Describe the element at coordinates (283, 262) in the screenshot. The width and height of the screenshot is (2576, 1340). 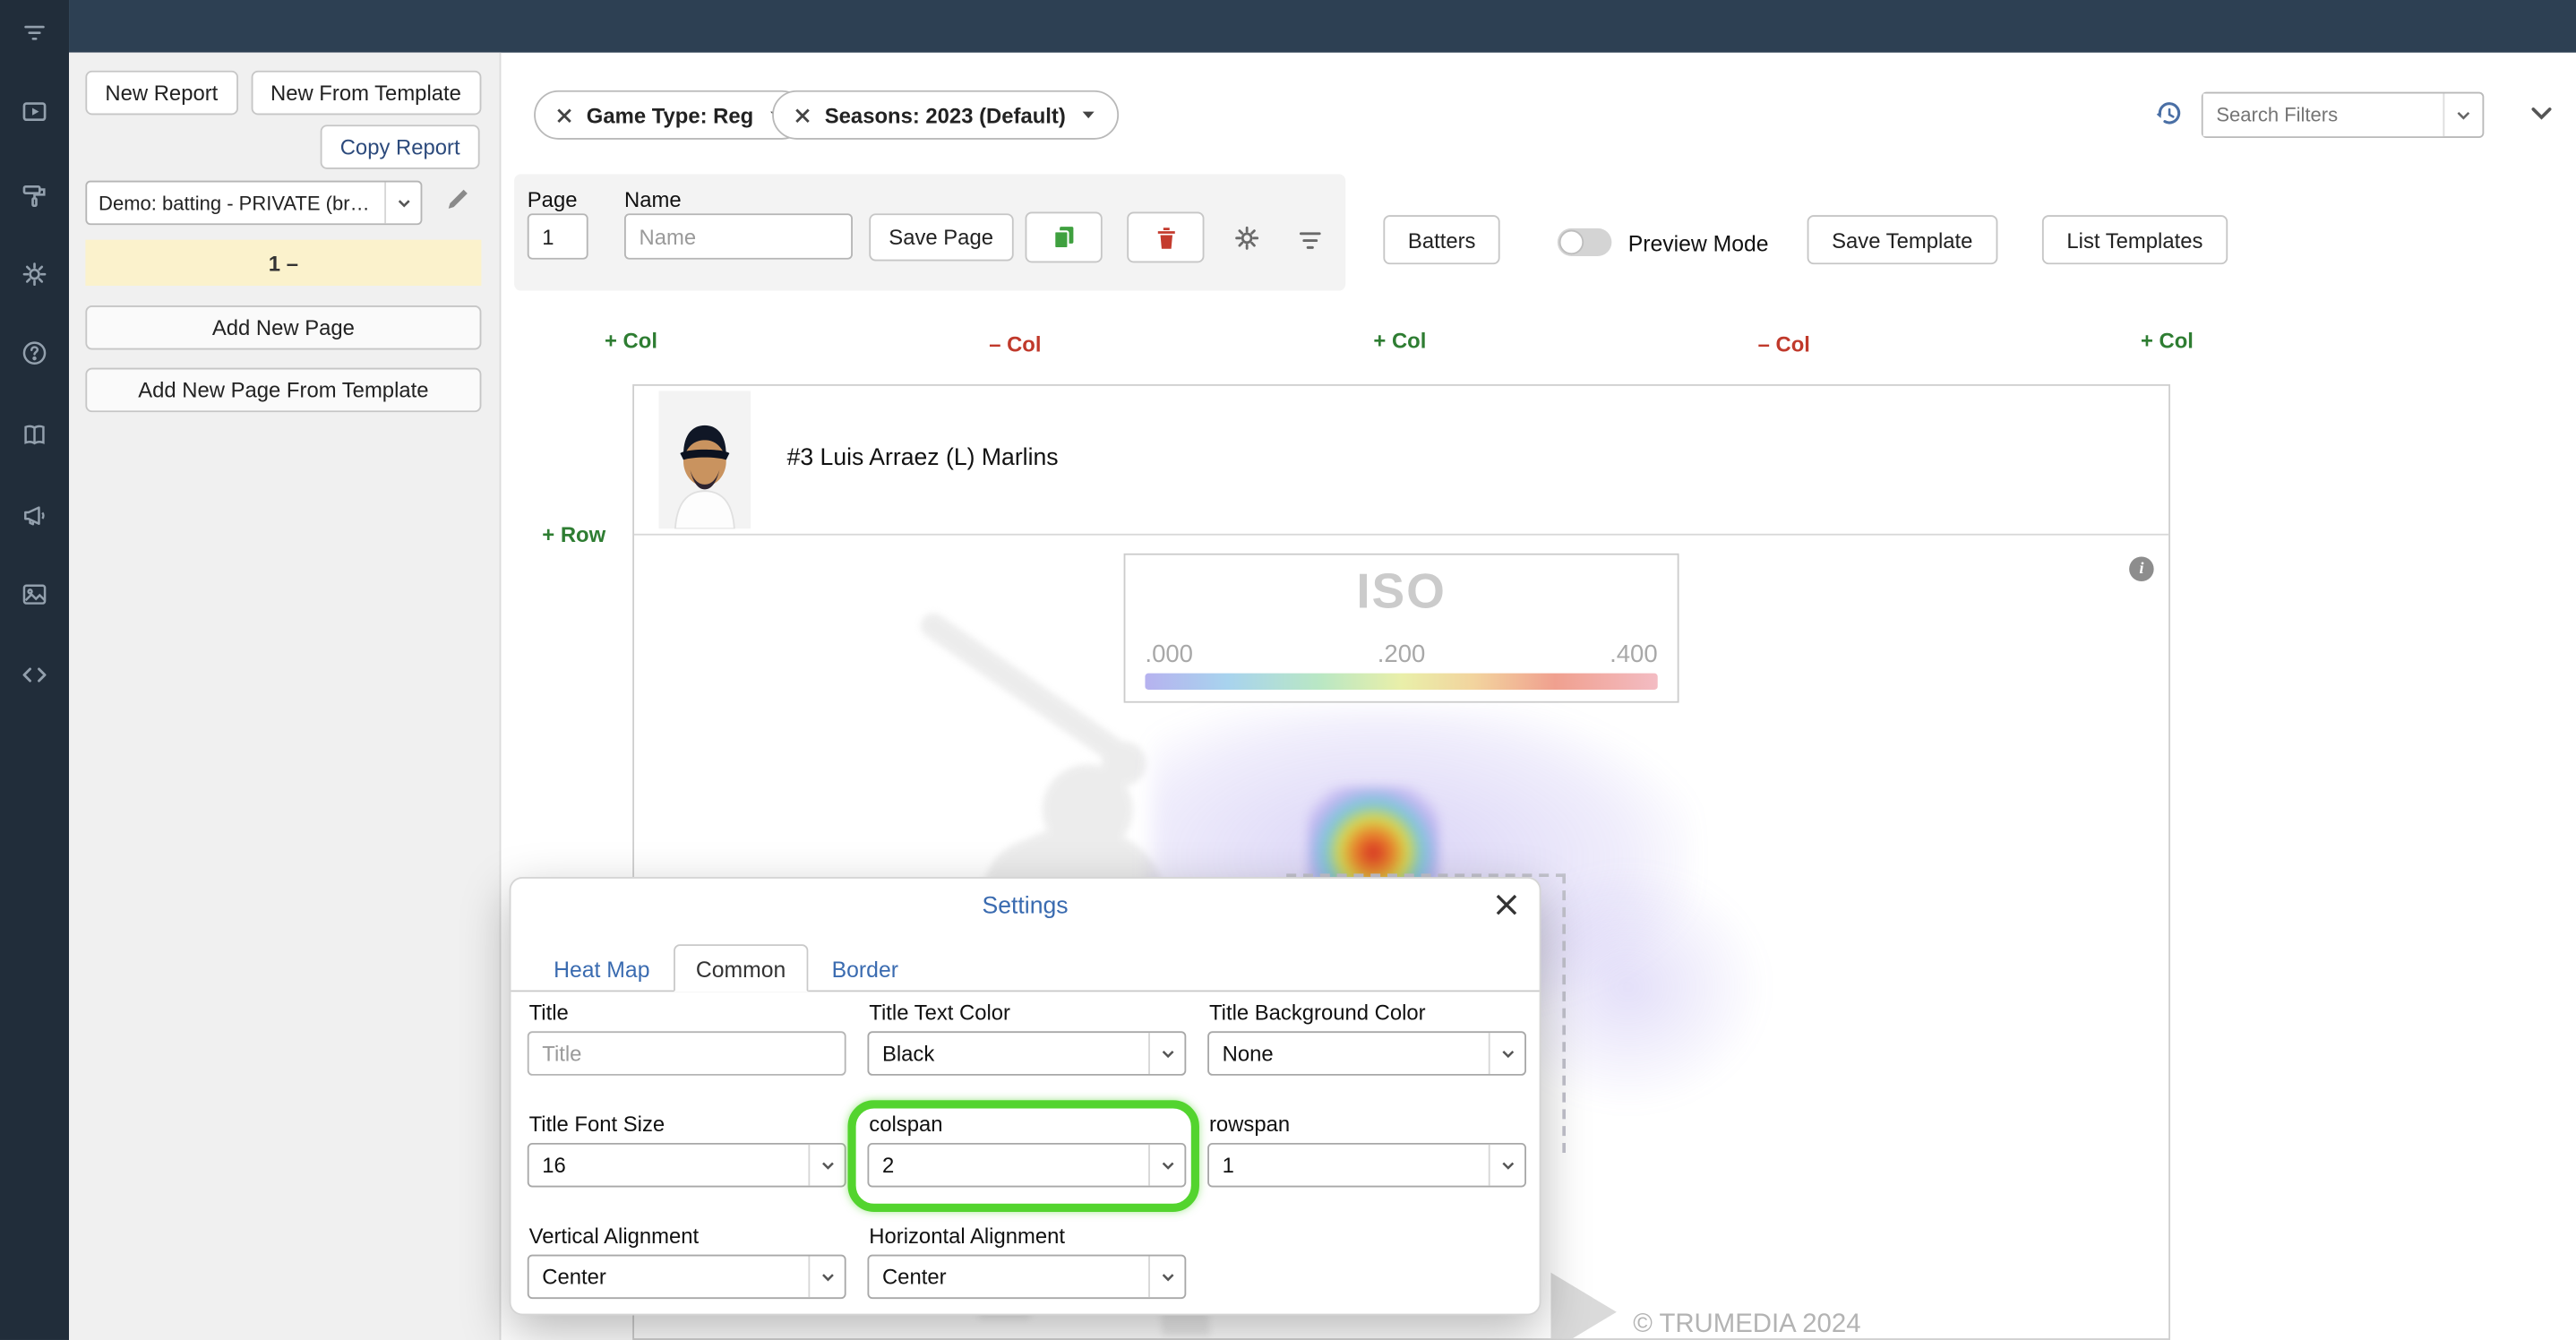
I see `page-tab-1: 1 –` at that location.